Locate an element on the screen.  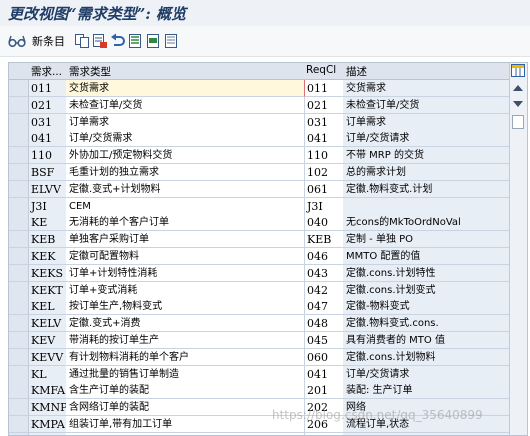
table-row: ELVV 定徽.变式+计划物料 061 定徽.物料变式.计划 is located at coordinates (259, 189).